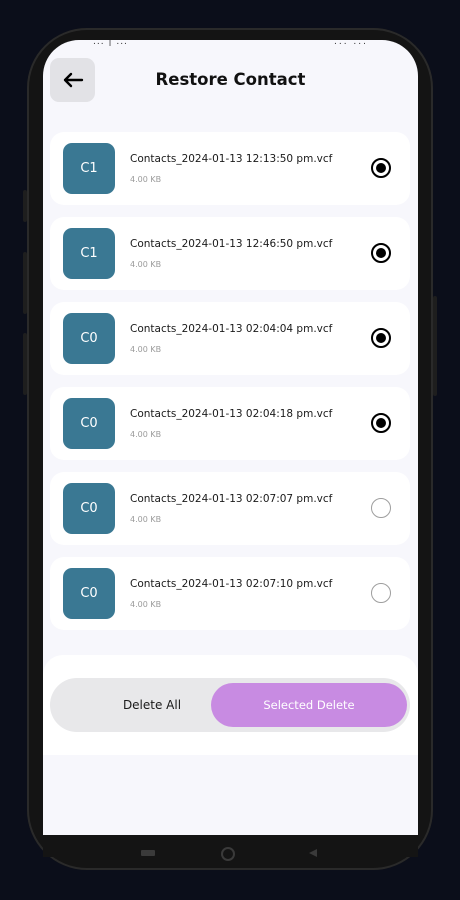  I want to click on file-name: Contacts_2024-01-13 02:07:07 pm.vcf, so click(231, 499).